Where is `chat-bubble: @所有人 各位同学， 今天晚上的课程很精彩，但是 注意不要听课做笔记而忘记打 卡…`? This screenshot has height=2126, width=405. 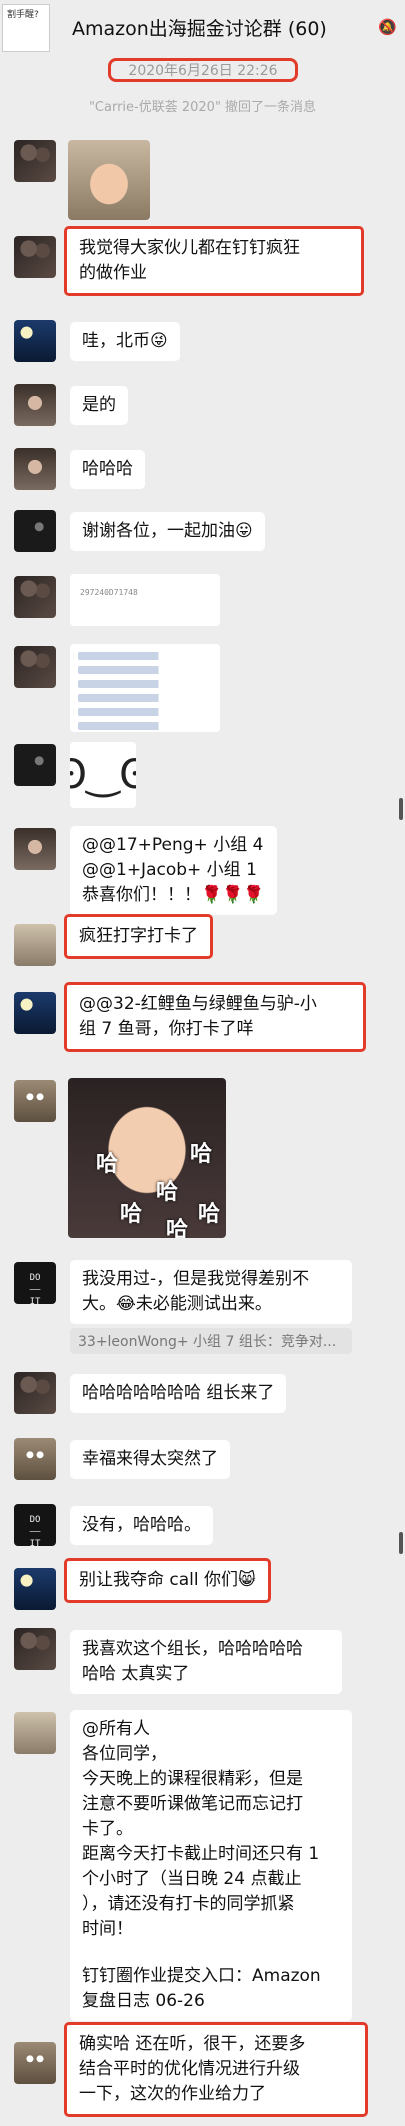 chat-bubble: @所有人 各位同学， 今天晚上的课程很精彩，但是 注意不要听课做笔记而忘记打 卡… is located at coordinates (211, 1865).